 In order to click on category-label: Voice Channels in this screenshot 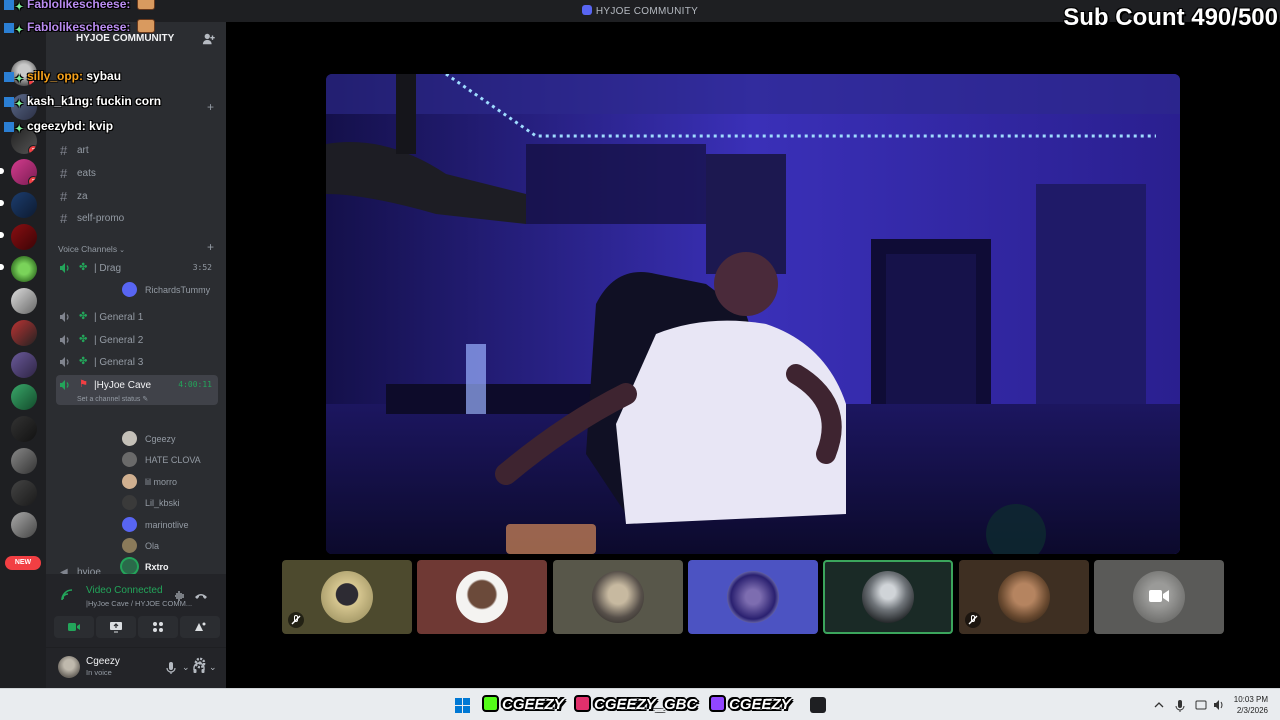, I will do `click(88, 249)`.